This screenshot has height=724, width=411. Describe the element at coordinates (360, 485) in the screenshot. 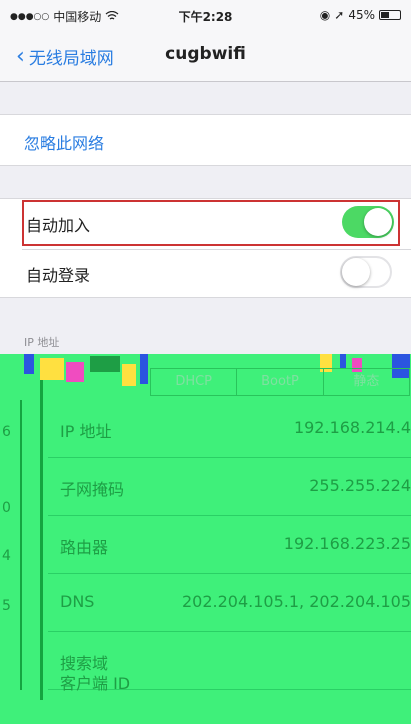

I see `subnet-mask-value: 255.255.224` at that location.